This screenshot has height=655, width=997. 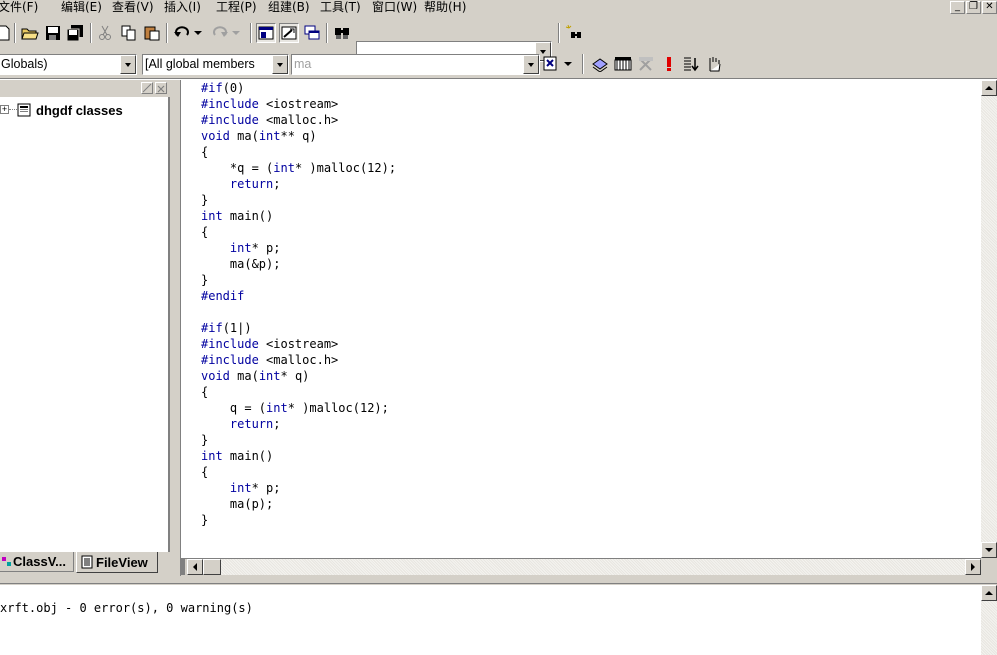 What do you see at coordinates (234, 408) in the screenshot?
I see `code-token: q = (` at bounding box center [234, 408].